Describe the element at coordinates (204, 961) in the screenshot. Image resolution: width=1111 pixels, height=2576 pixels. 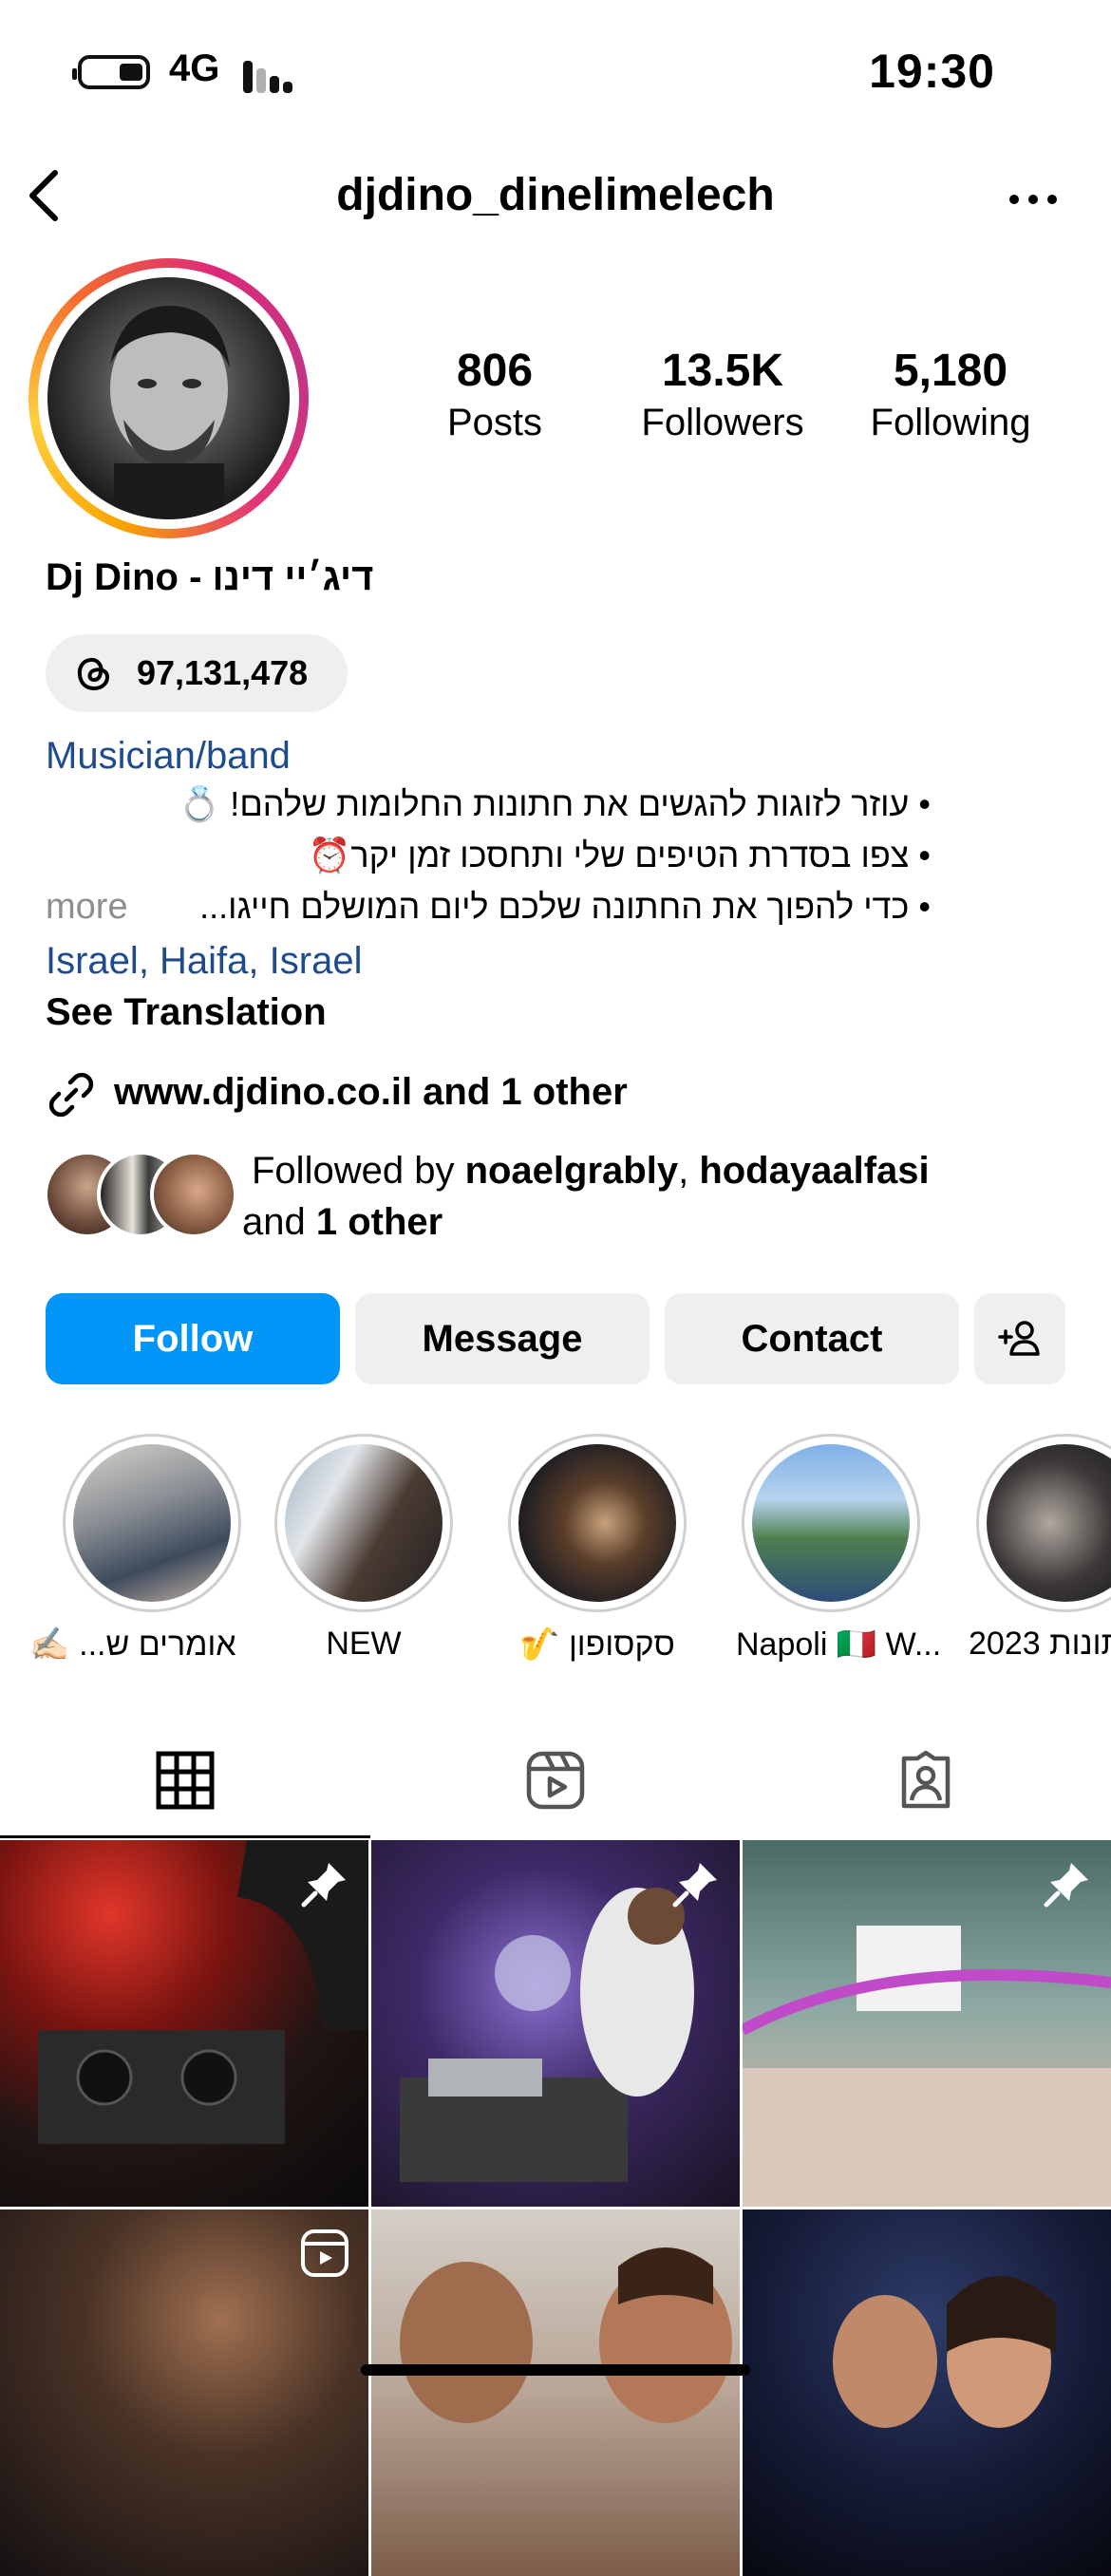
I see `profile-location: Israel, Haifa, Israel` at that location.